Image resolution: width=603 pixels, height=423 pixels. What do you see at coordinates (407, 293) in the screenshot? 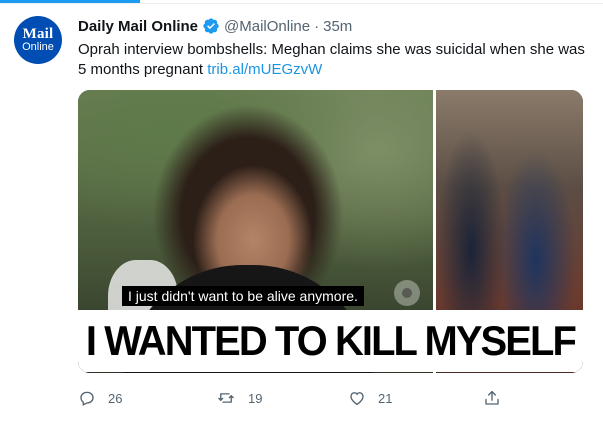
I see `cbs-eye-logo` at bounding box center [407, 293].